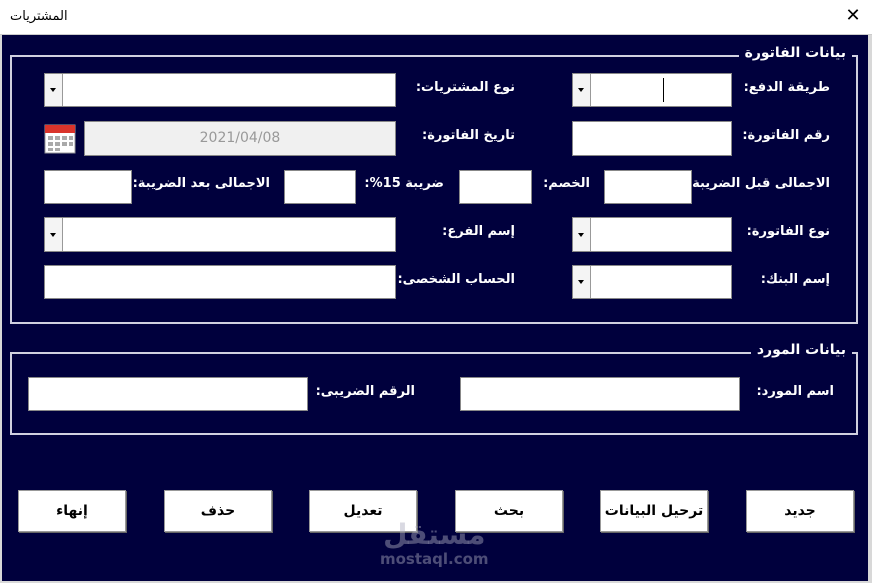 The width and height of the screenshot is (872, 583). Describe the element at coordinates (434, 534) in the screenshot. I see `watermark-arabic: مستقل` at that location.